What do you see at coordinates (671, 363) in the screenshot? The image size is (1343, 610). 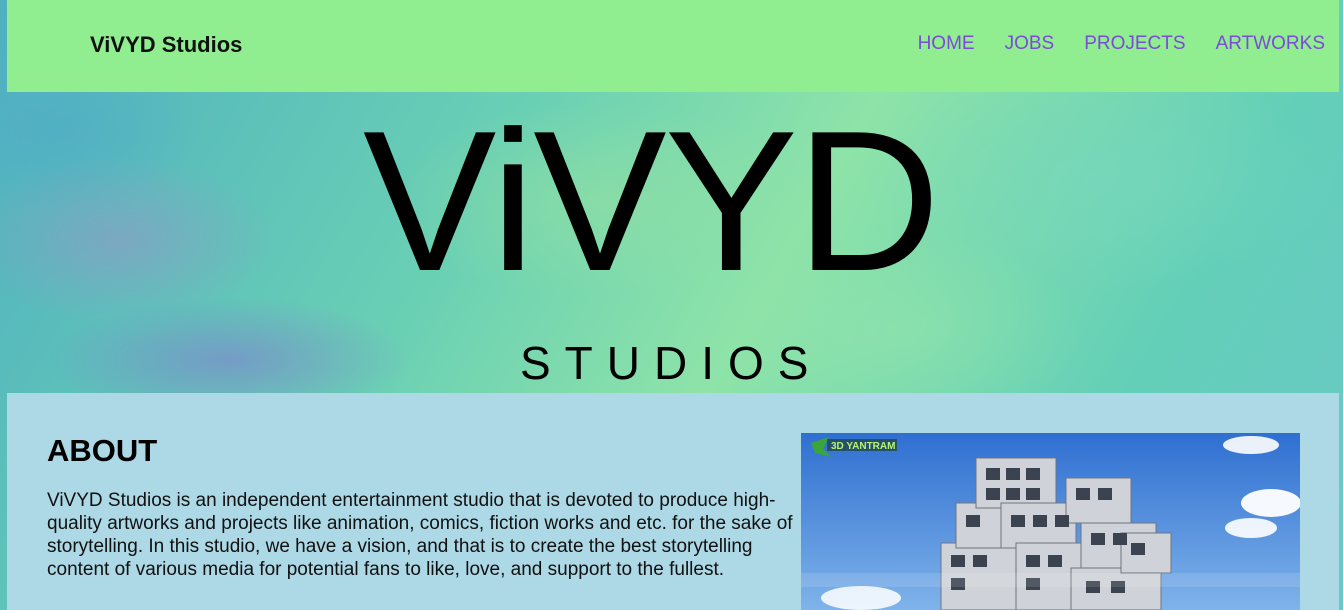 I see `hero-subtitle: STUDIOS` at bounding box center [671, 363].